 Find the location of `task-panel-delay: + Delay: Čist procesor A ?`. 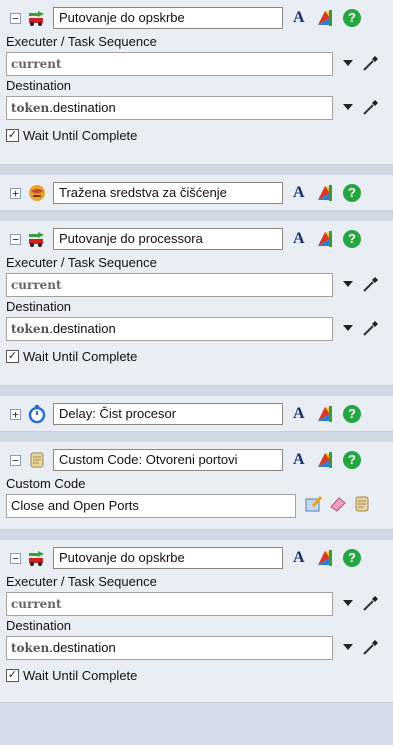

task-panel-delay: + Delay: Čist procesor A ? is located at coordinates (196, 414).